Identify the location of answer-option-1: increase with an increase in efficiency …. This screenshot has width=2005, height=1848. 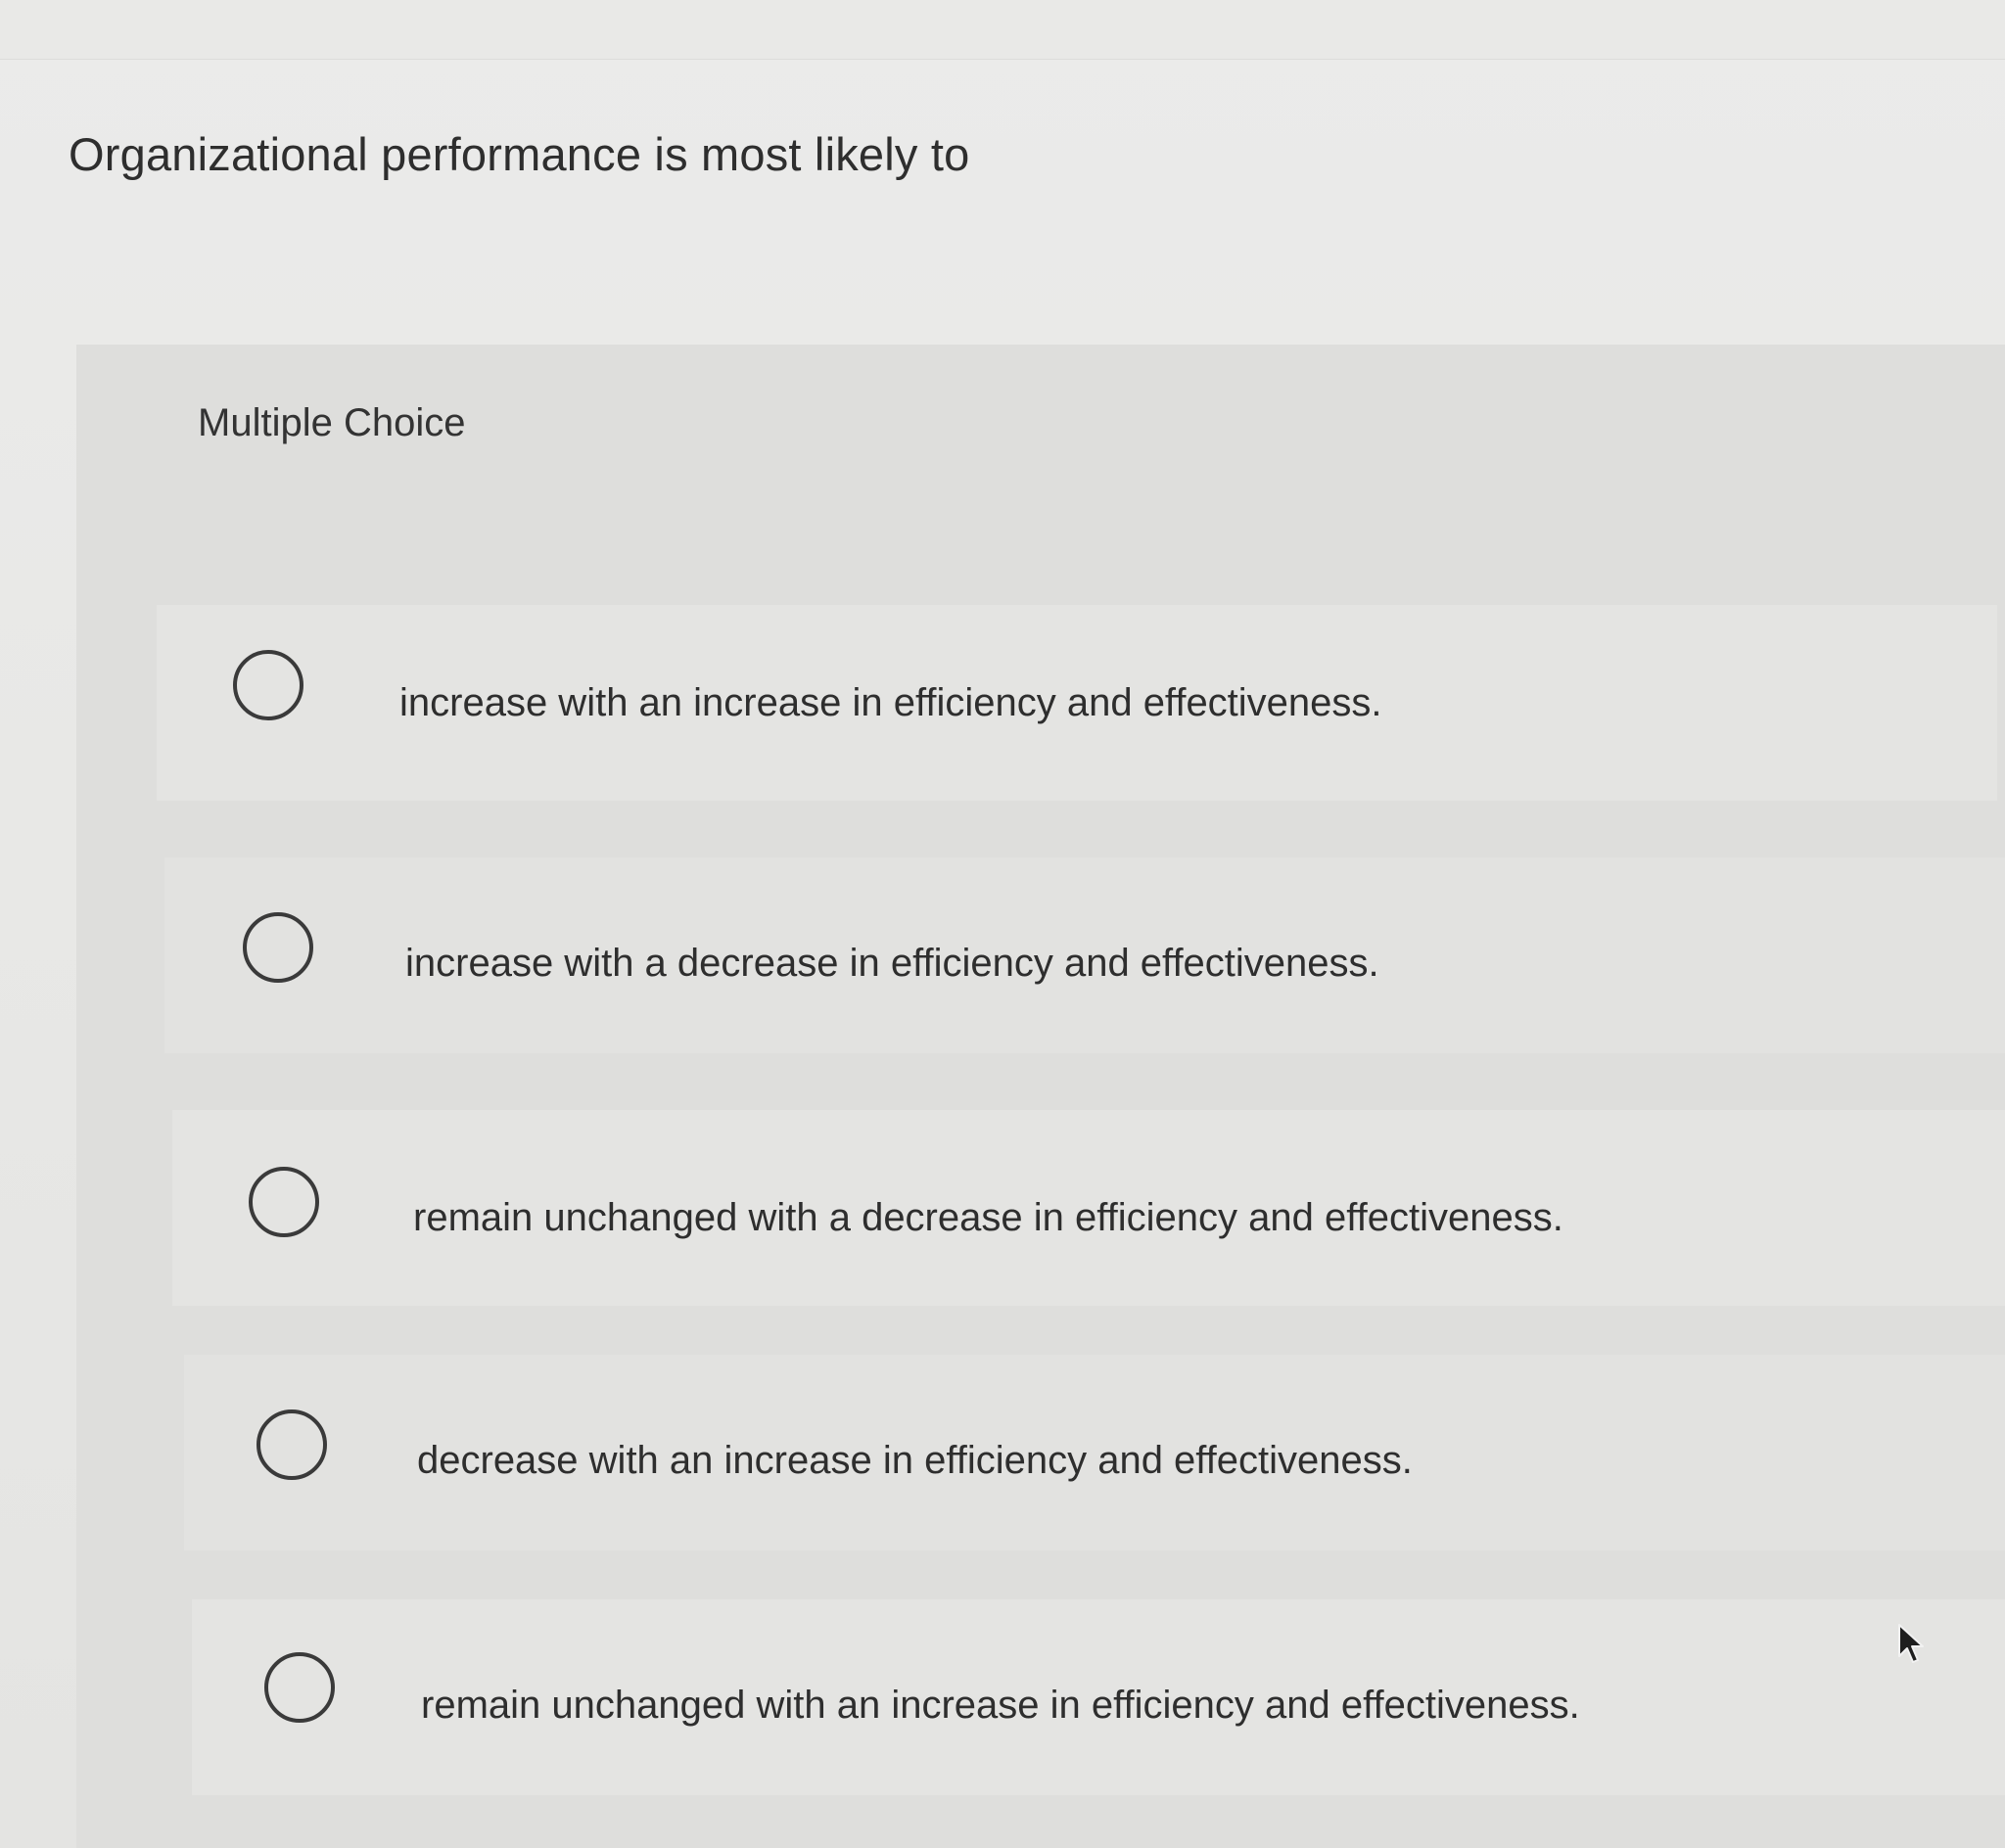
(1077, 703).